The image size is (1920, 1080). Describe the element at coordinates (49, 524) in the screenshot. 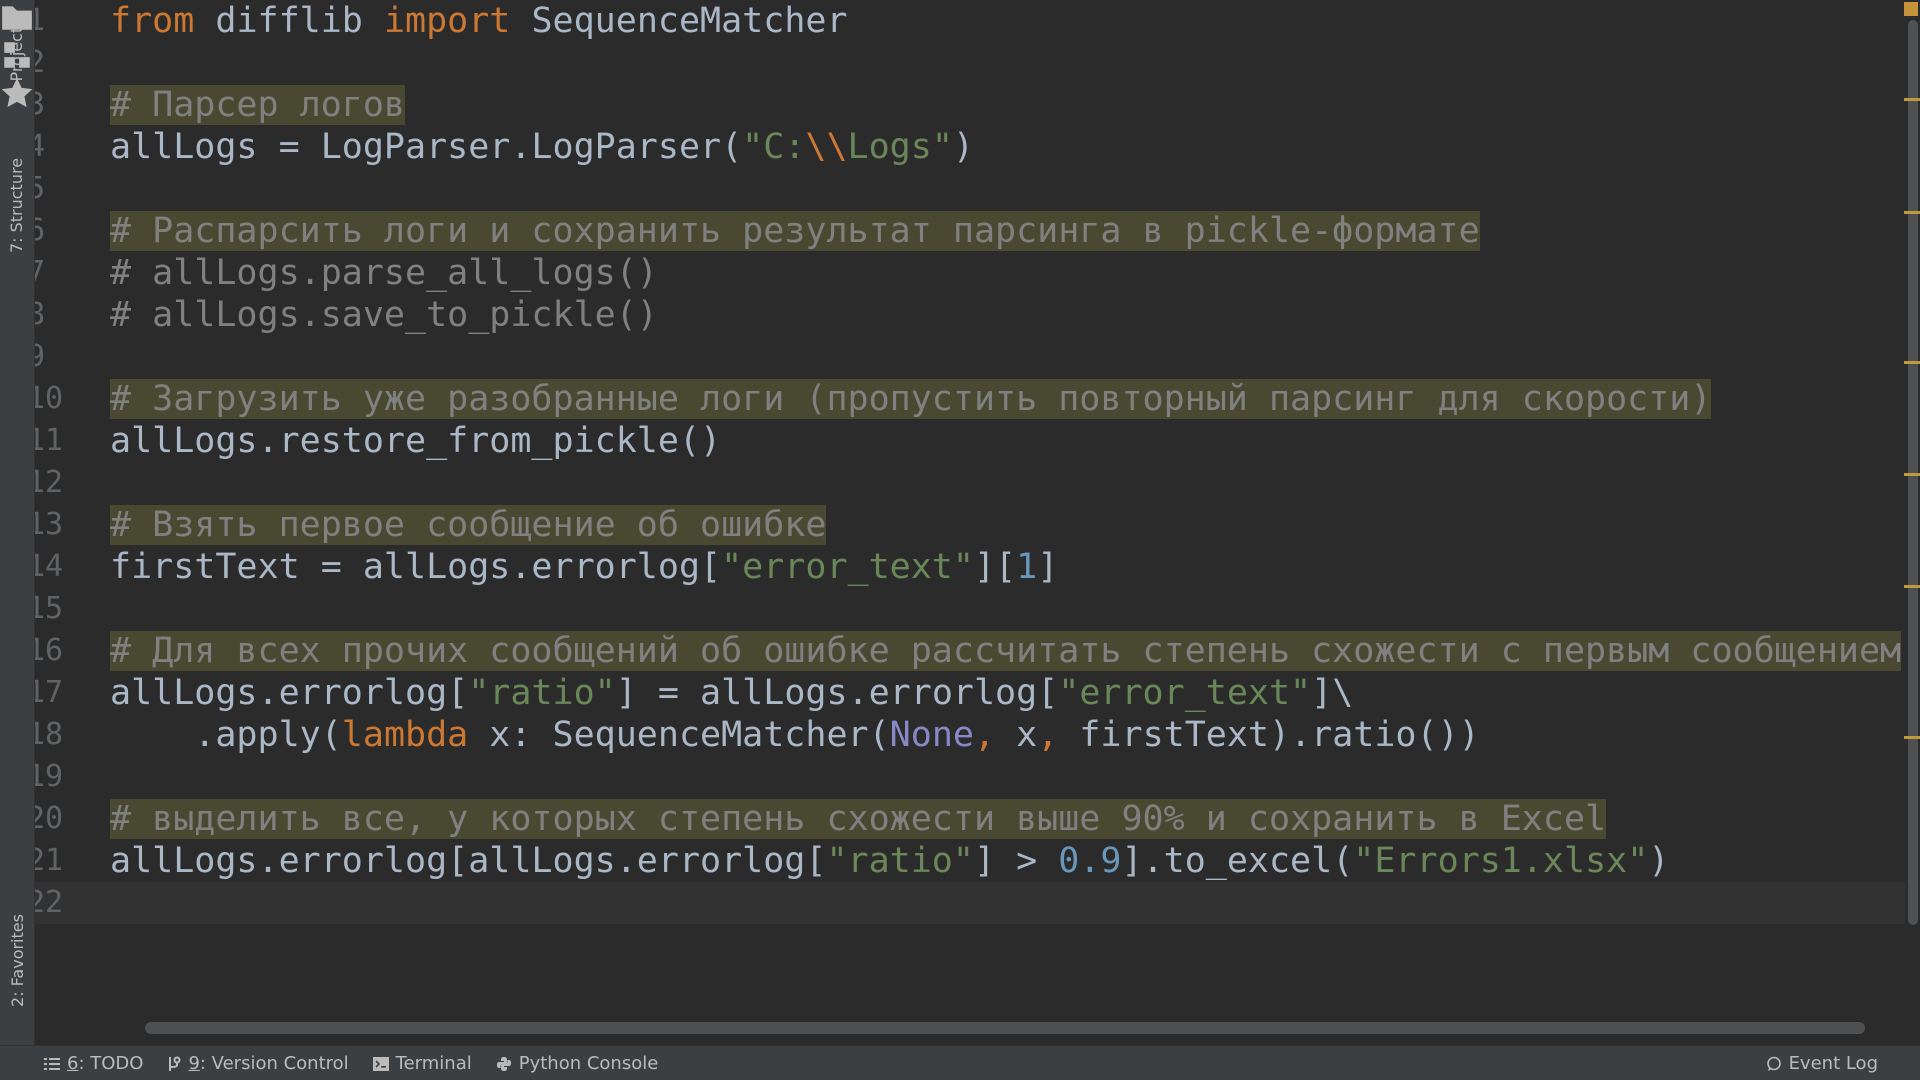

I see `line-number: 13` at that location.